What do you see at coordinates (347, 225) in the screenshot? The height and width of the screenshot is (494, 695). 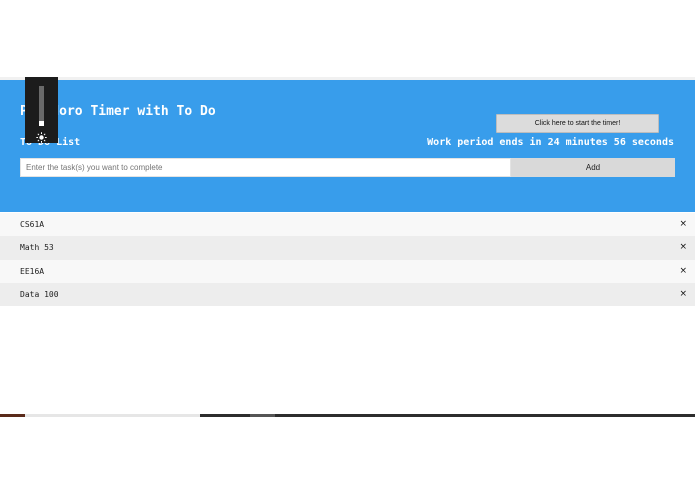 I see `task-row: CS61A ×` at bounding box center [347, 225].